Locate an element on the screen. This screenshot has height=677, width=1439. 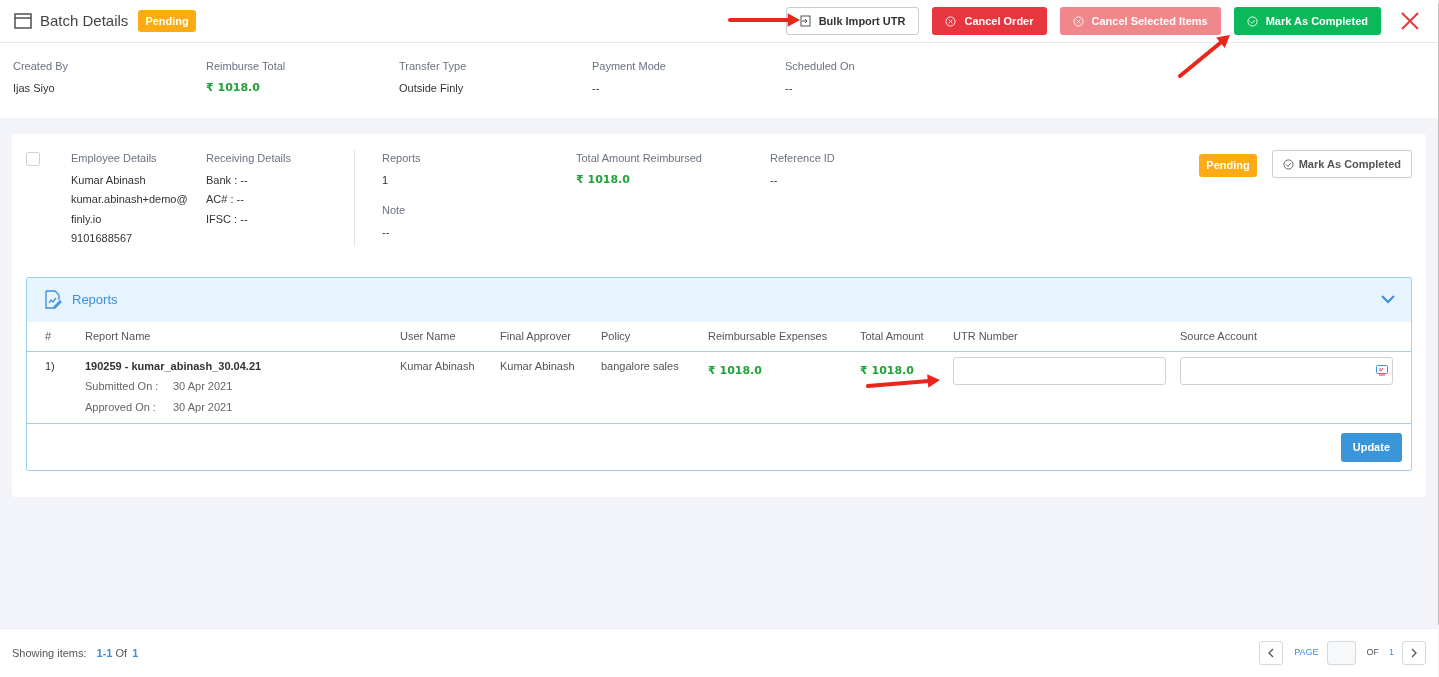
field-label: Note is located at coordinates (394, 210).